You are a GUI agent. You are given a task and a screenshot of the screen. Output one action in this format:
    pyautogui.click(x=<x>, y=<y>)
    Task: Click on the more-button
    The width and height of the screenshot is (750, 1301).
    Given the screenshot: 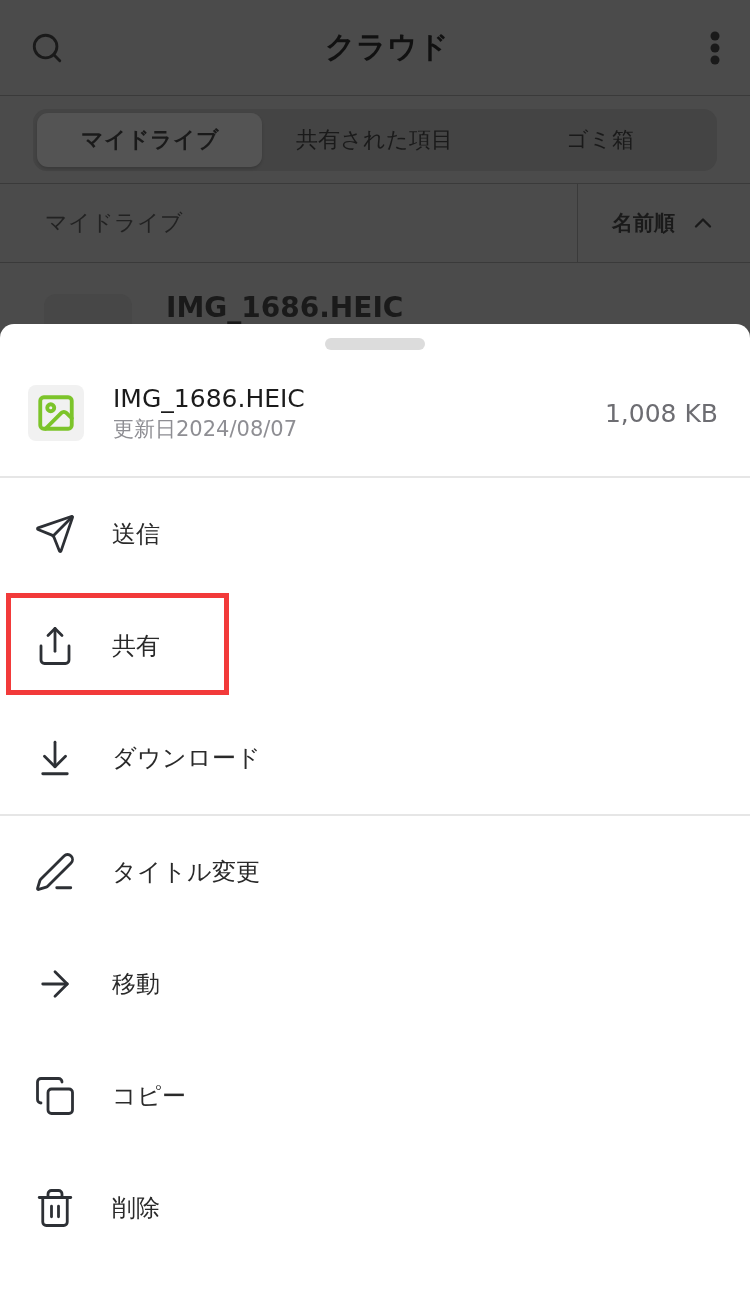 What is the action you would take?
    pyautogui.click(x=715, y=47)
    